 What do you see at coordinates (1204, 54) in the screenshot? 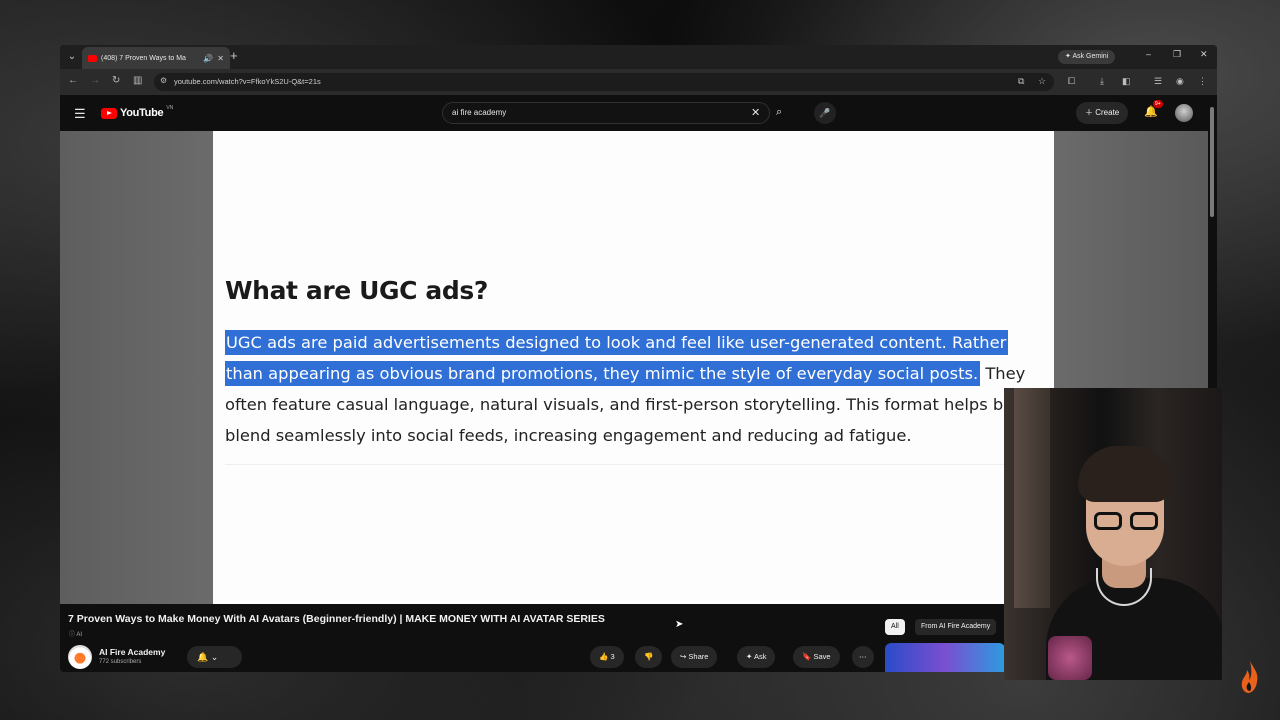
I see `close-window-icon: ✕` at bounding box center [1204, 54].